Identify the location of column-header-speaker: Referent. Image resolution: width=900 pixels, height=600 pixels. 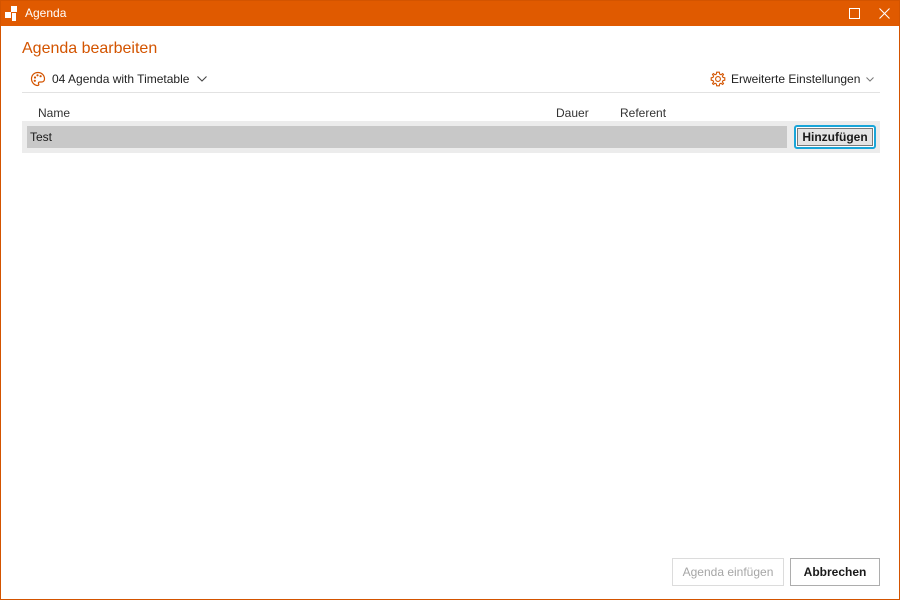
(643, 113).